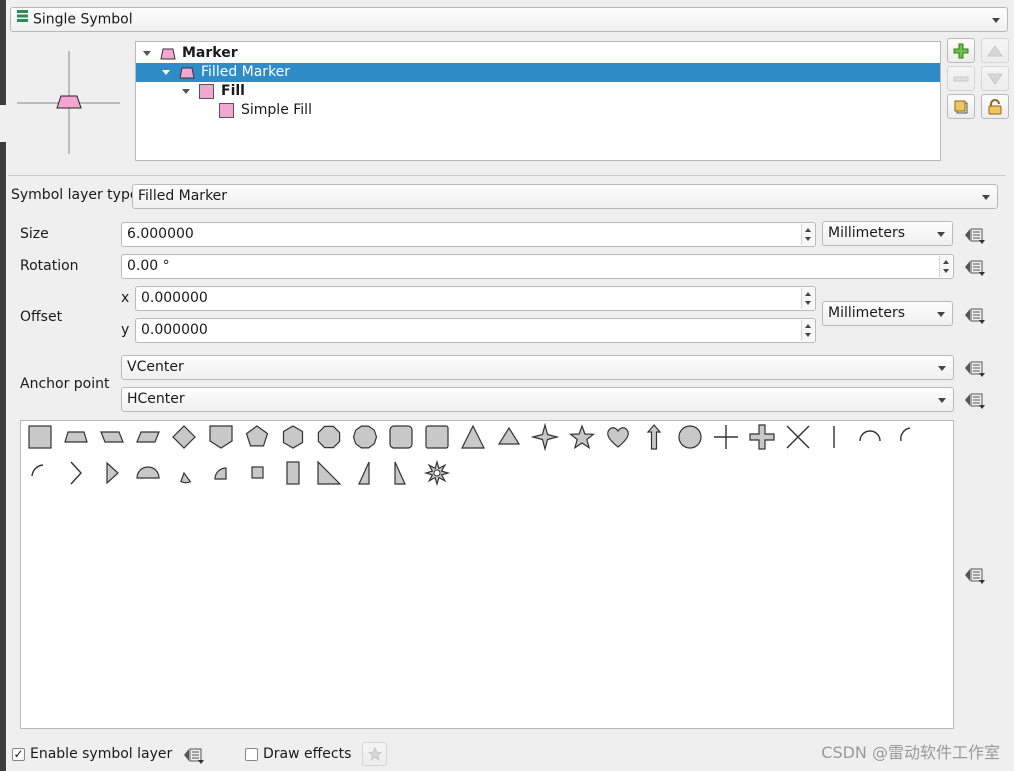  What do you see at coordinates (155, 367) in the screenshot?
I see `anchor-vertical-value: VCenter` at bounding box center [155, 367].